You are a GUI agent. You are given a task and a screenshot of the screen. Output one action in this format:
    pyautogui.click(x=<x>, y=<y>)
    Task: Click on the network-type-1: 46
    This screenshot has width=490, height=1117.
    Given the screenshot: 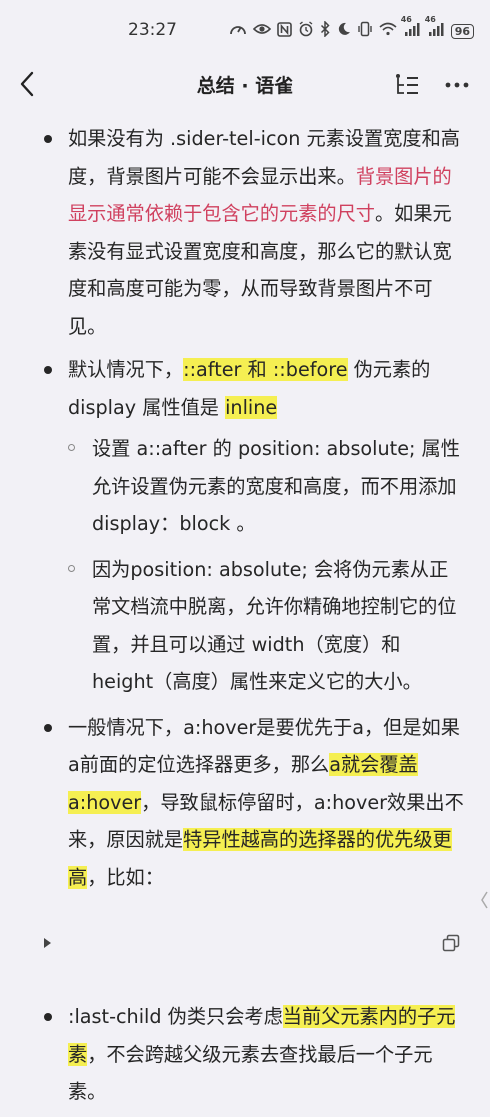 What is the action you would take?
    pyautogui.click(x=406, y=19)
    